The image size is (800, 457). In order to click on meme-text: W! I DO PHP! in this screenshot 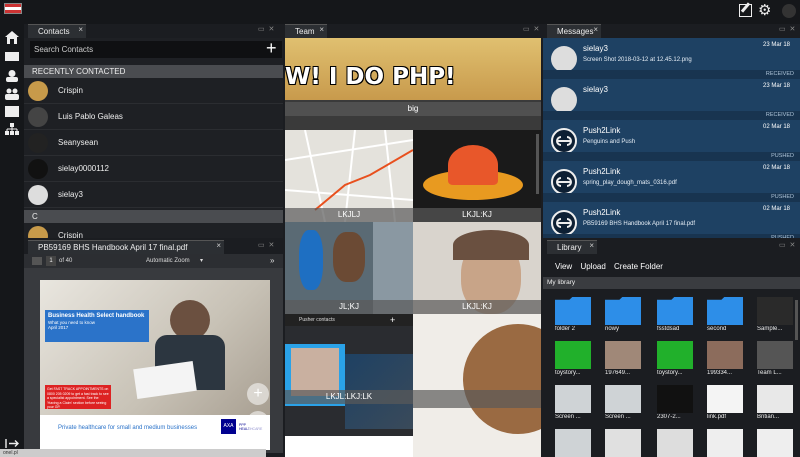, I will do `click(370, 77)`.